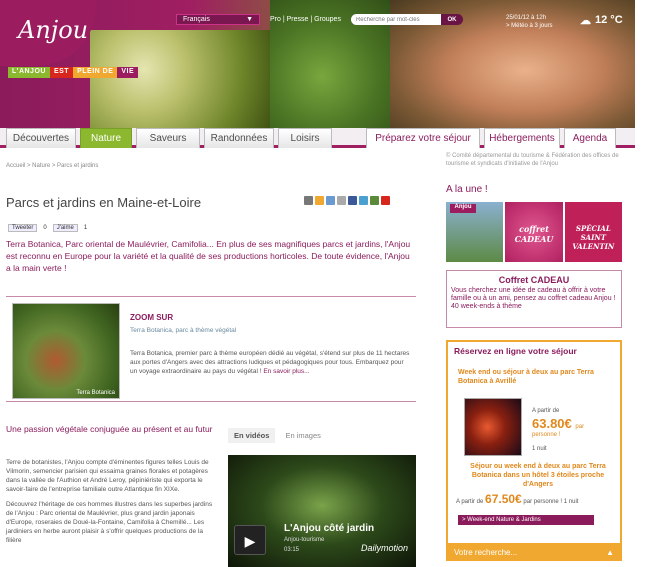 This screenshot has height=567, width=665. I want to click on promo-coffret-label: coffret CADEAU, so click(534, 234).